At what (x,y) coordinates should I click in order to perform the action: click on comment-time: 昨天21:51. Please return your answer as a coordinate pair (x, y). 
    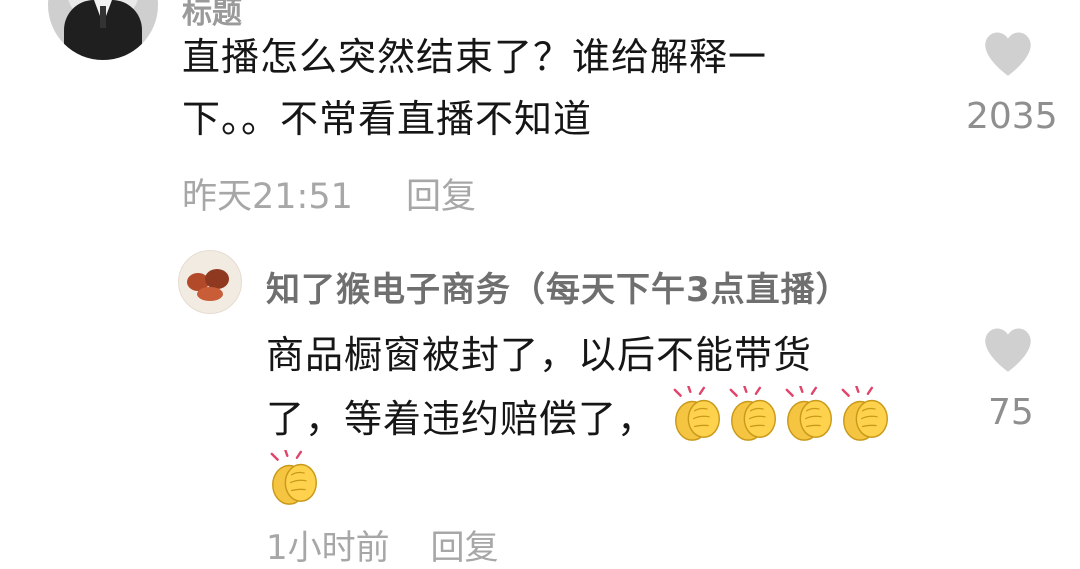
    Looking at the image, I should click on (267, 197).